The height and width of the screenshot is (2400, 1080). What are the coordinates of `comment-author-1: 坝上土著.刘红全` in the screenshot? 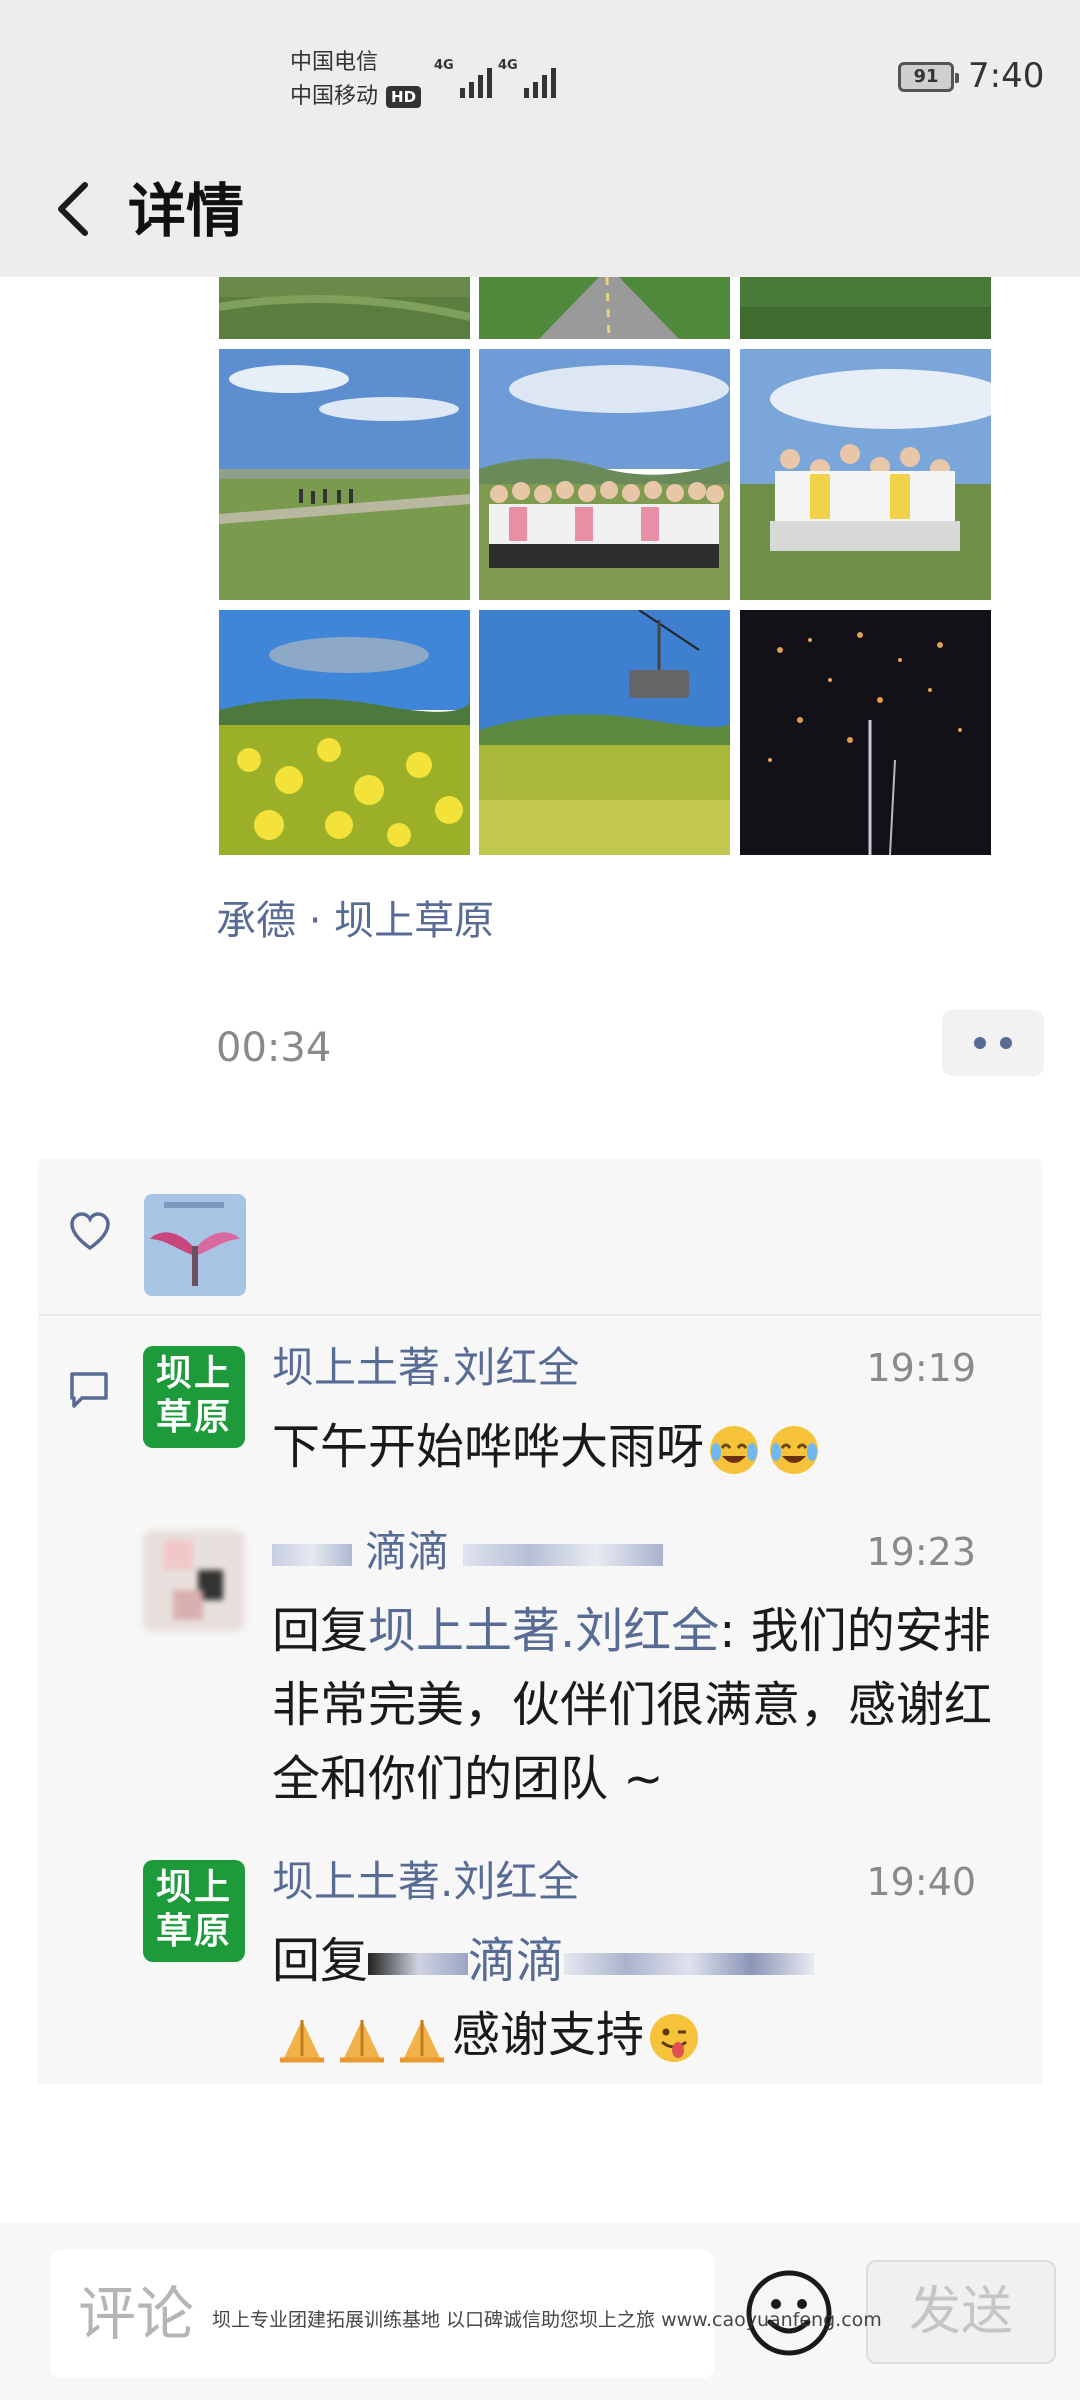 It's located at (425, 1368).